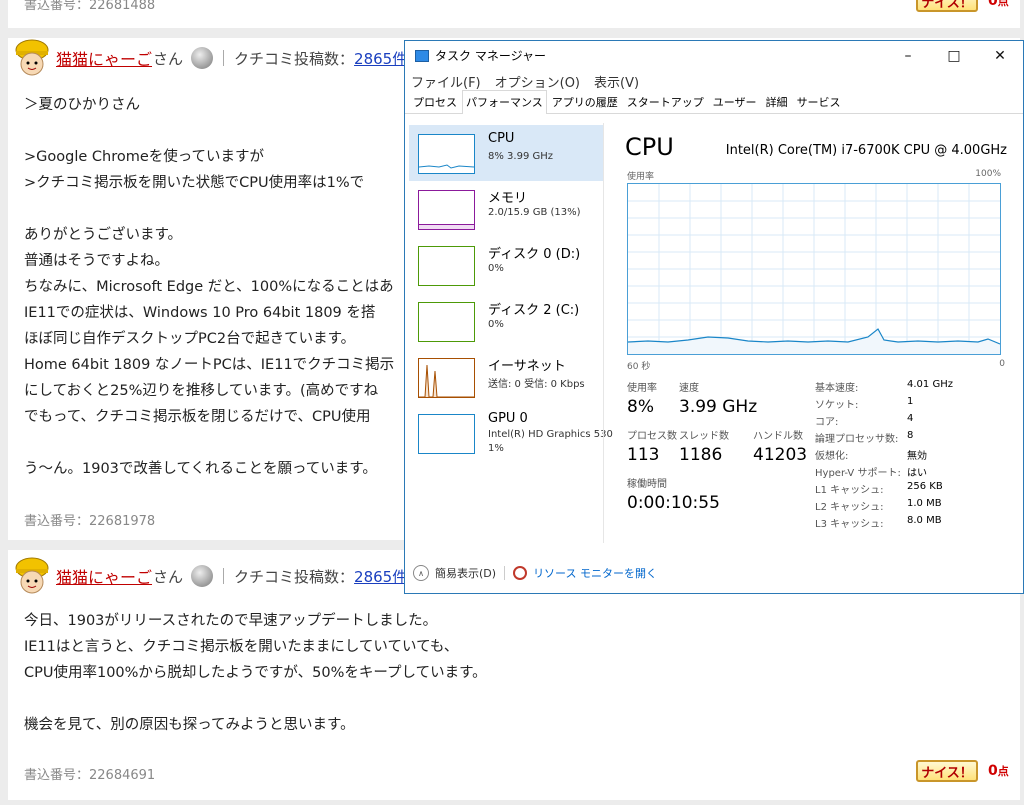 This screenshot has width=1024, height=805. What do you see at coordinates (616, 81) in the screenshot?
I see `menu-view: 表示(V)` at bounding box center [616, 81].